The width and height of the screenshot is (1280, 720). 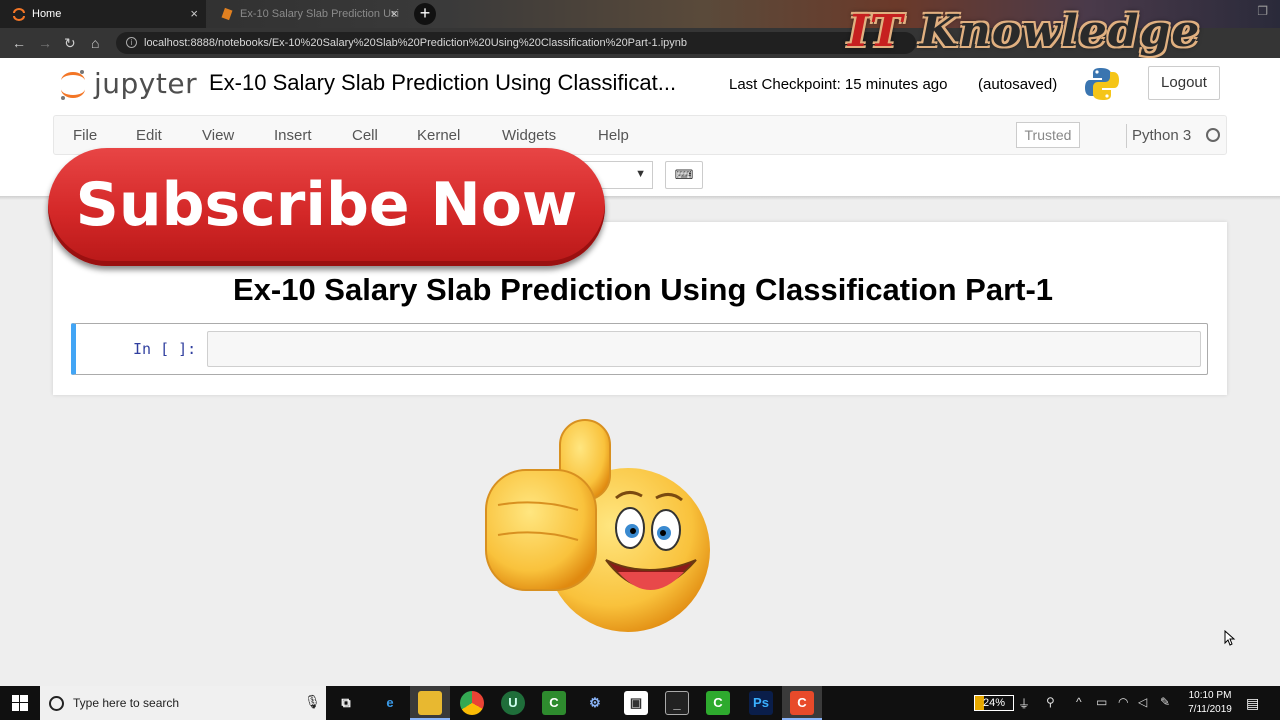 What do you see at coordinates (994, 703) in the screenshot?
I see `battery-indicator: 24%` at bounding box center [994, 703].